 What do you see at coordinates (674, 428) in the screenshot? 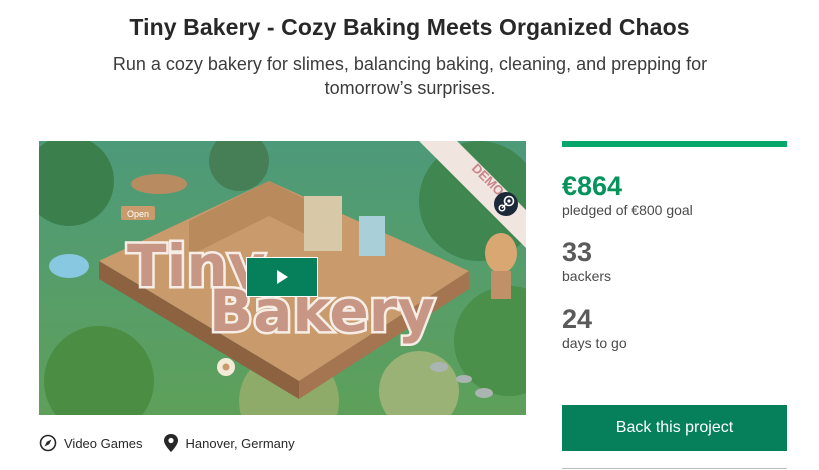
I see `back-this-project-button: Back this project` at bounding box center [674, 428].